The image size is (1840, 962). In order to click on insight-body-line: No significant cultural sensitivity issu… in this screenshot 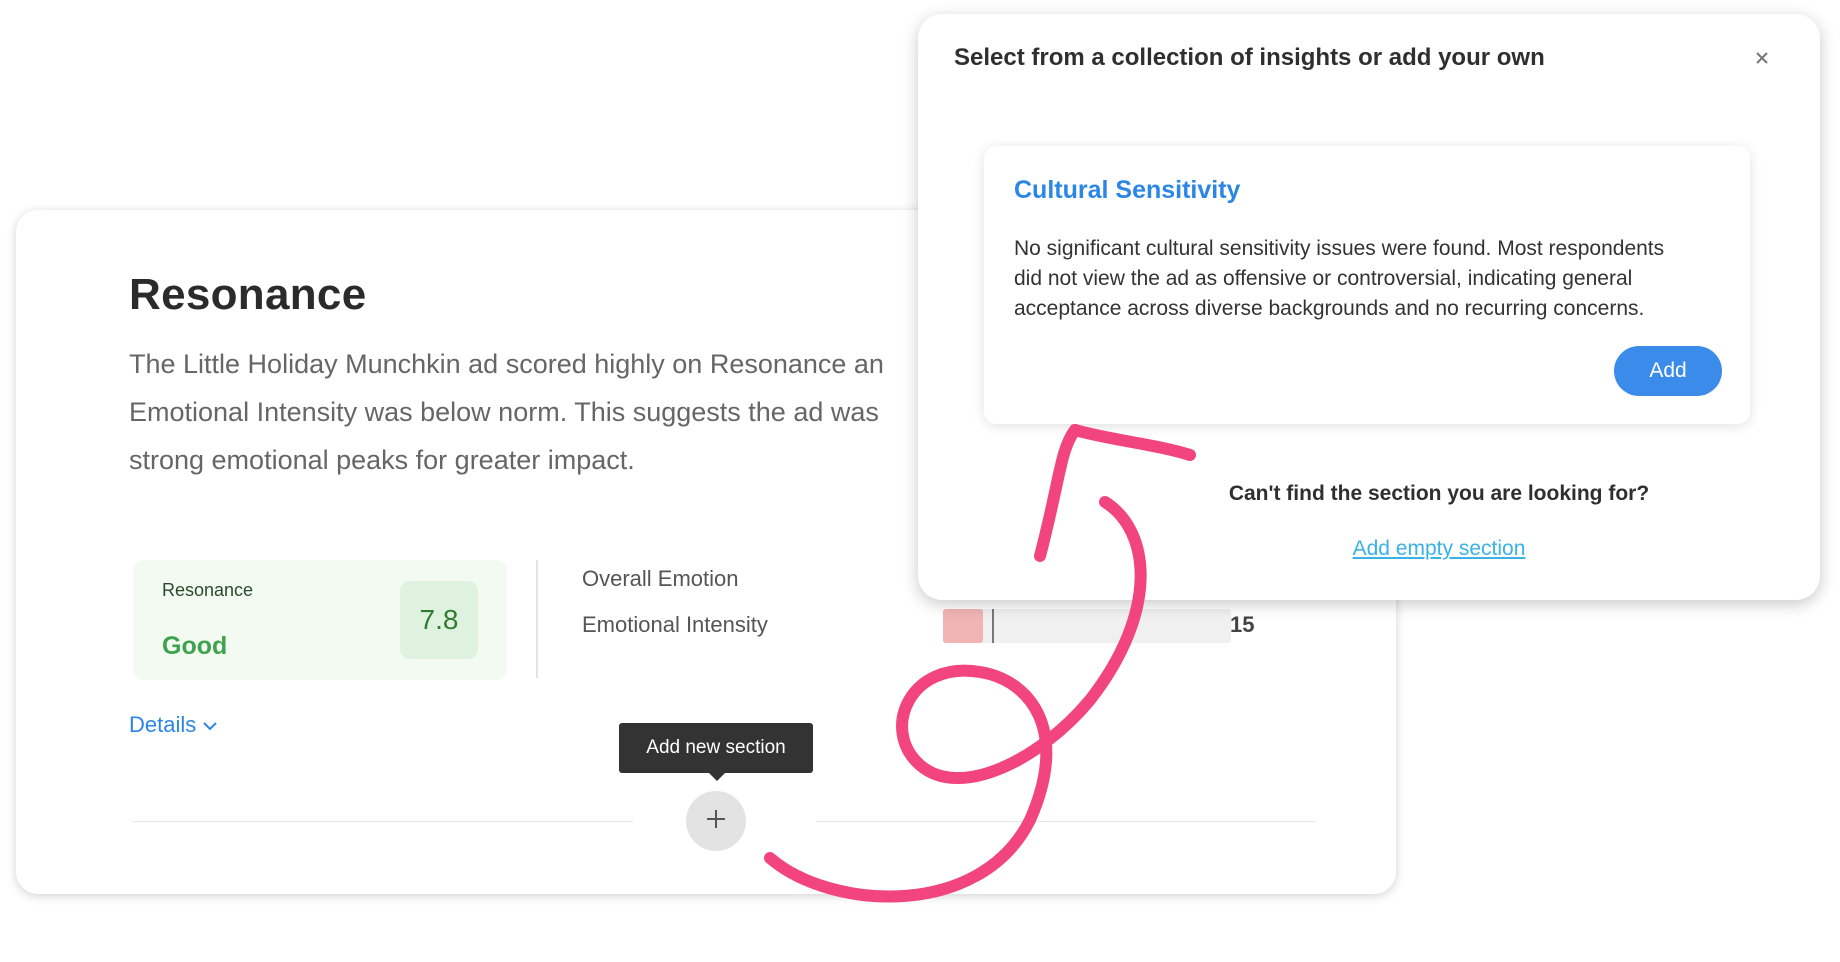, I will do `click(1339, 248)`.